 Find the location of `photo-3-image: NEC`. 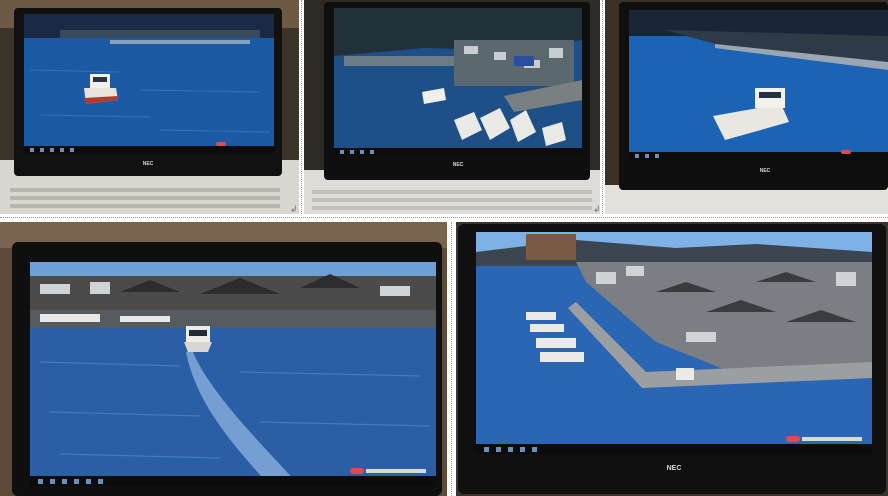

photo-3-image: NEC is located at coordinates (746, 107).